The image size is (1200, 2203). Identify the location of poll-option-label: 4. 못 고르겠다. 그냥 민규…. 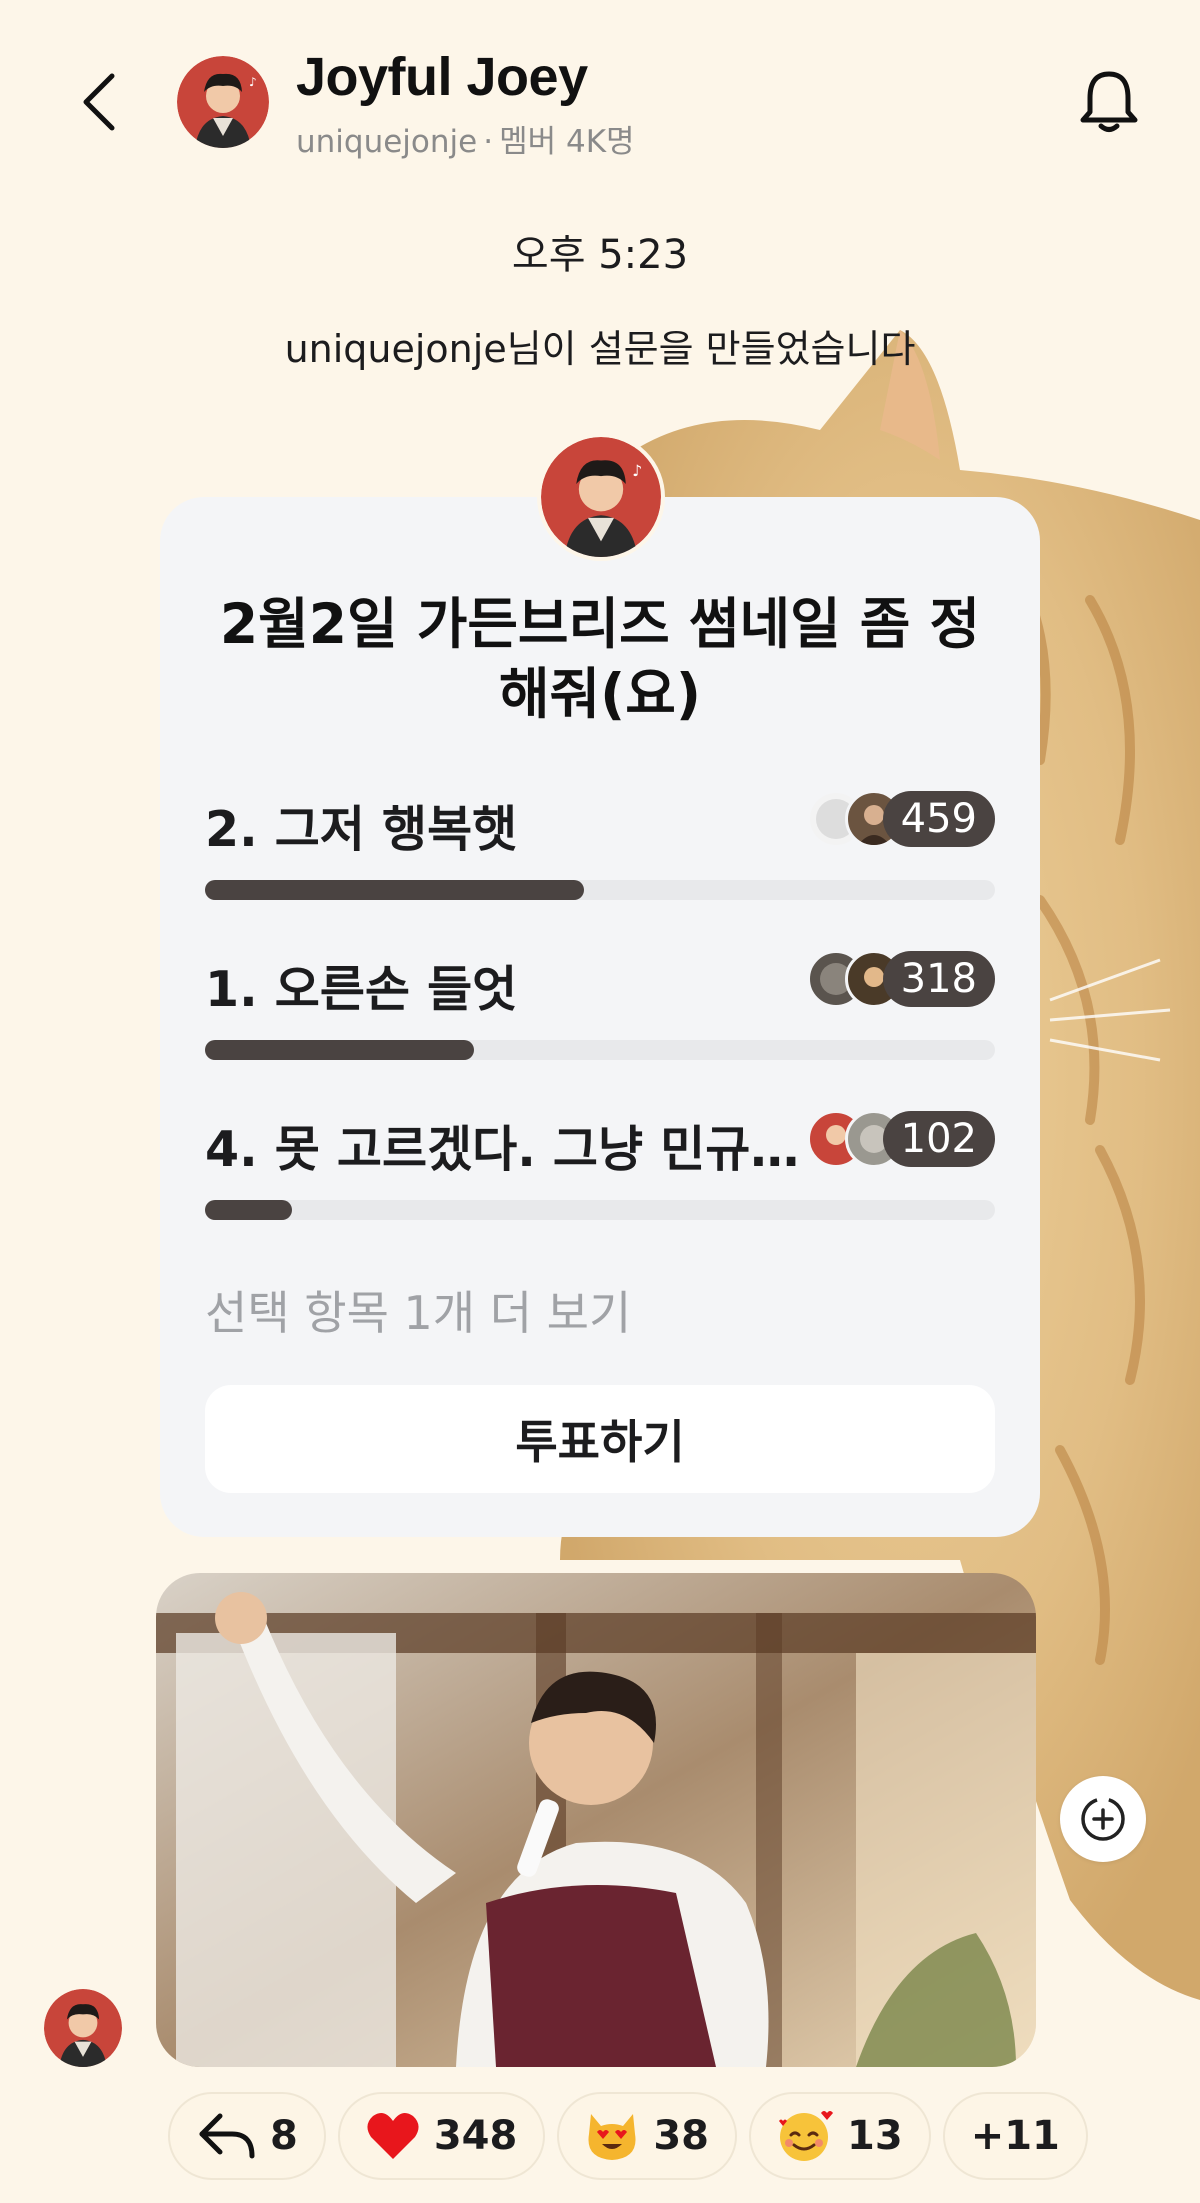
(502, 1149).